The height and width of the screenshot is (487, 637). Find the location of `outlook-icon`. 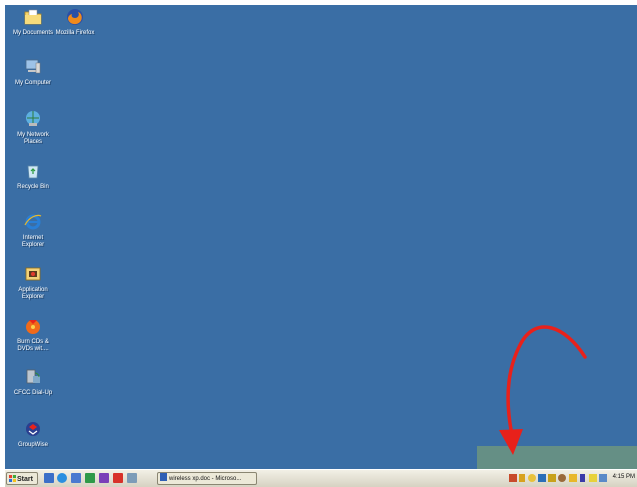

outlook-icon is located at coordinates (49, 478).